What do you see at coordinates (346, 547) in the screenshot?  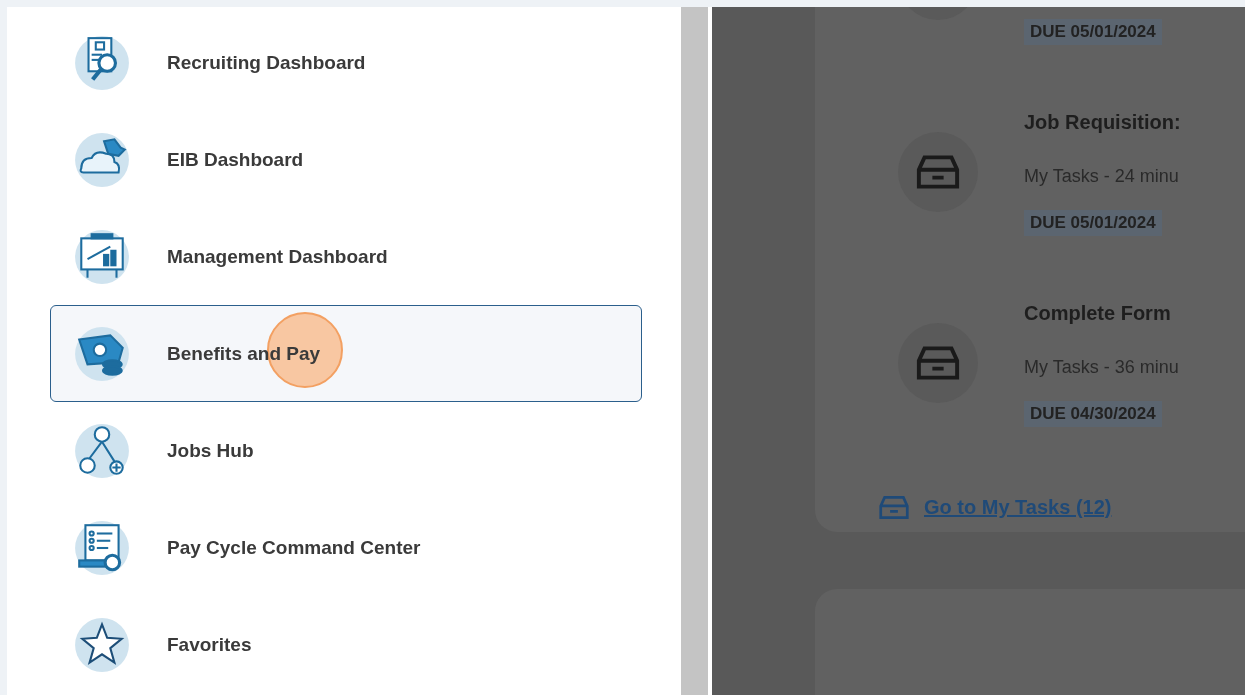 I see `menu-item: Pay Cycle Command Center` at bounding box center [346, 547].